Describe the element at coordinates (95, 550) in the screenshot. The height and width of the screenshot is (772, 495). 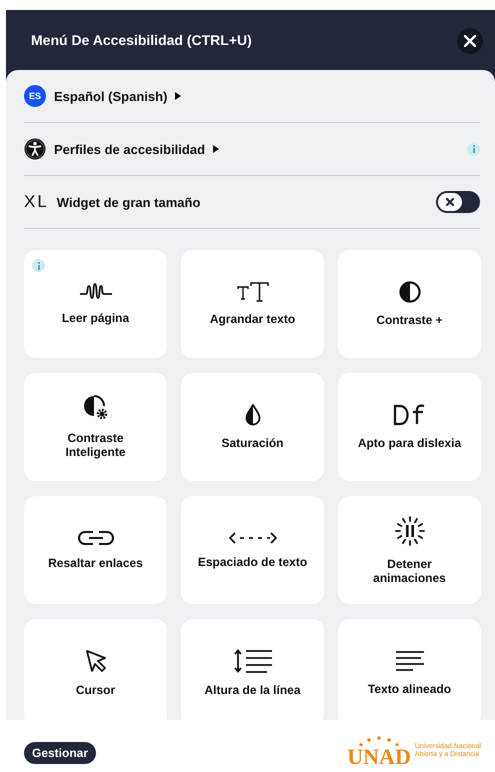
I see `feature-tile: Resaltar enlaces` at that location.